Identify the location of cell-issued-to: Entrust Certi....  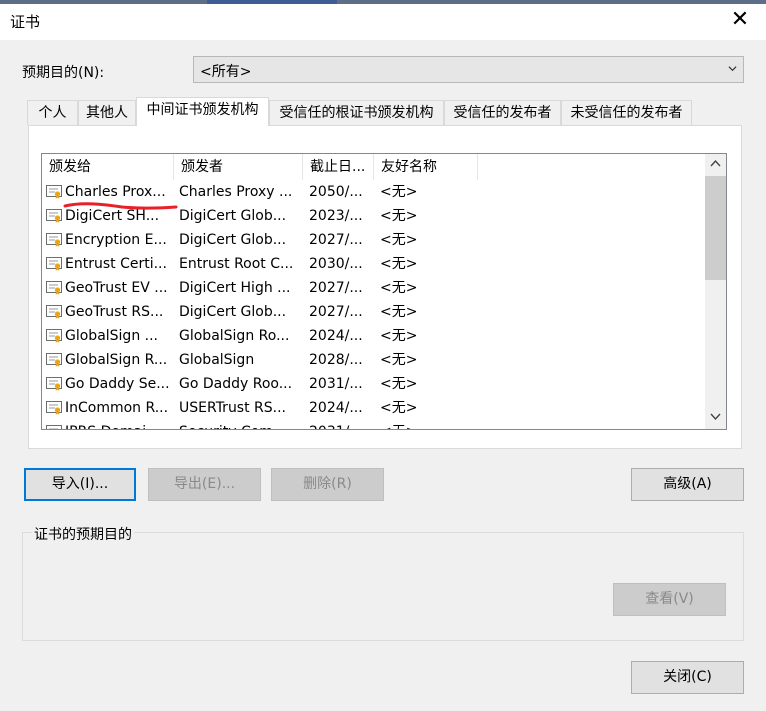
(116, 264).